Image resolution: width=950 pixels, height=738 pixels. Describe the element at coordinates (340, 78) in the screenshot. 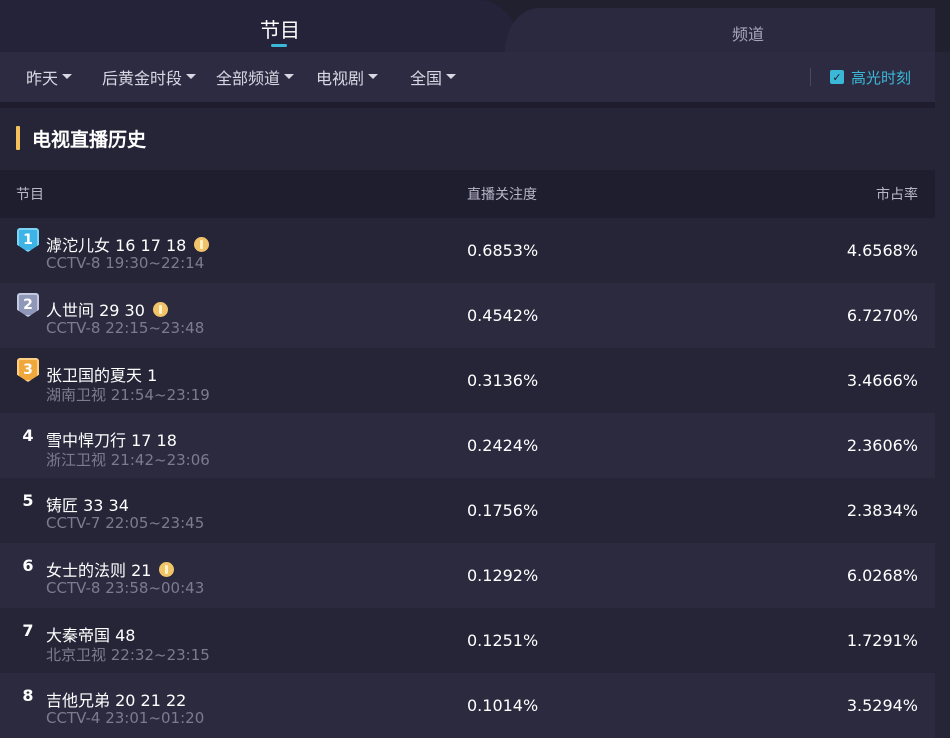

I see `genre-filter-label: 电视剧` at that location.